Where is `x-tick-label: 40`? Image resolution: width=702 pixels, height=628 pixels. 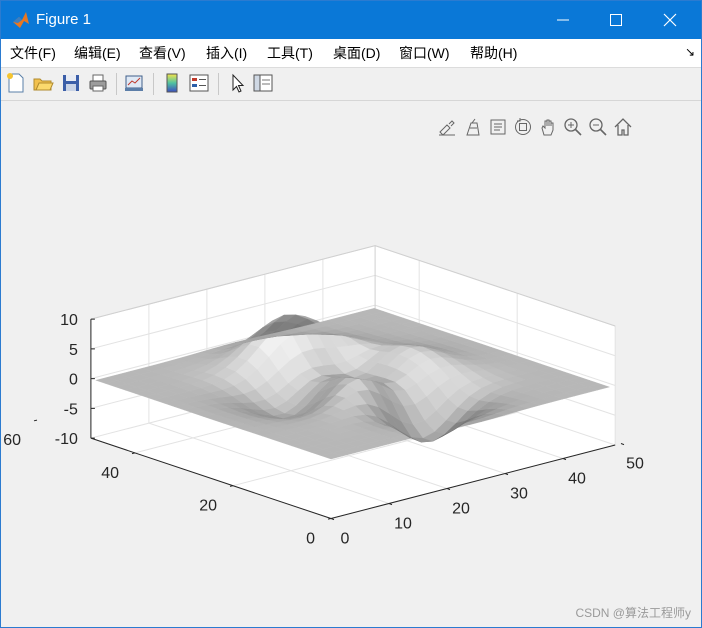
x-tick-label: 40 is located at coordinates (577, 479).